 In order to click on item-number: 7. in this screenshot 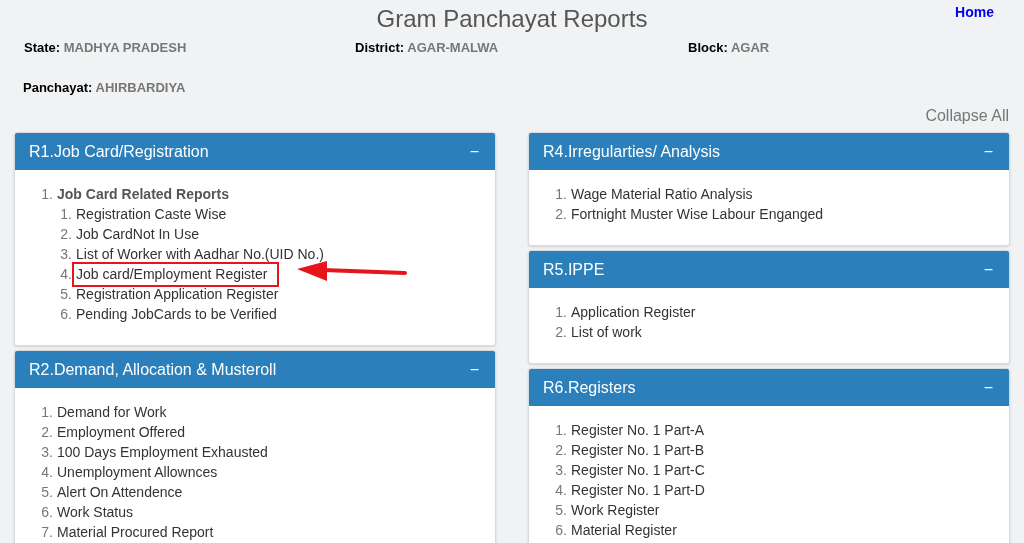, I will do `click(46, 532)`.